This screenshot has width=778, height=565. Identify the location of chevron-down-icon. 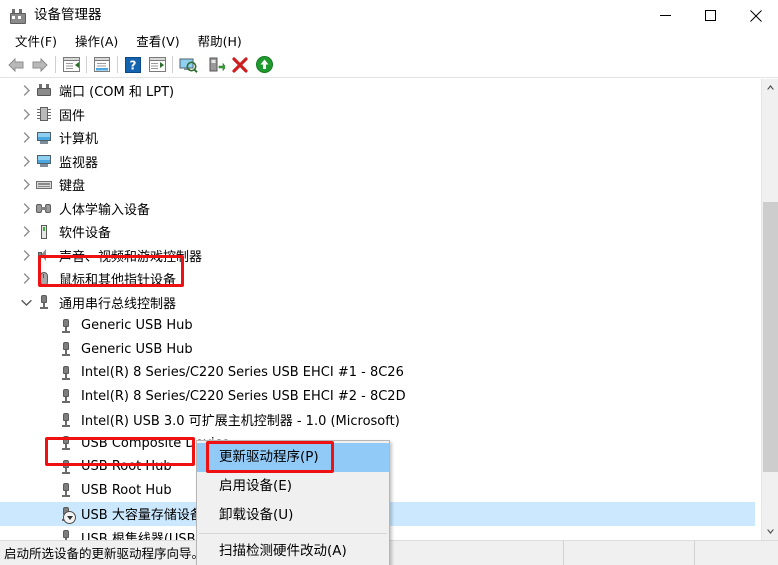
(26, 302).